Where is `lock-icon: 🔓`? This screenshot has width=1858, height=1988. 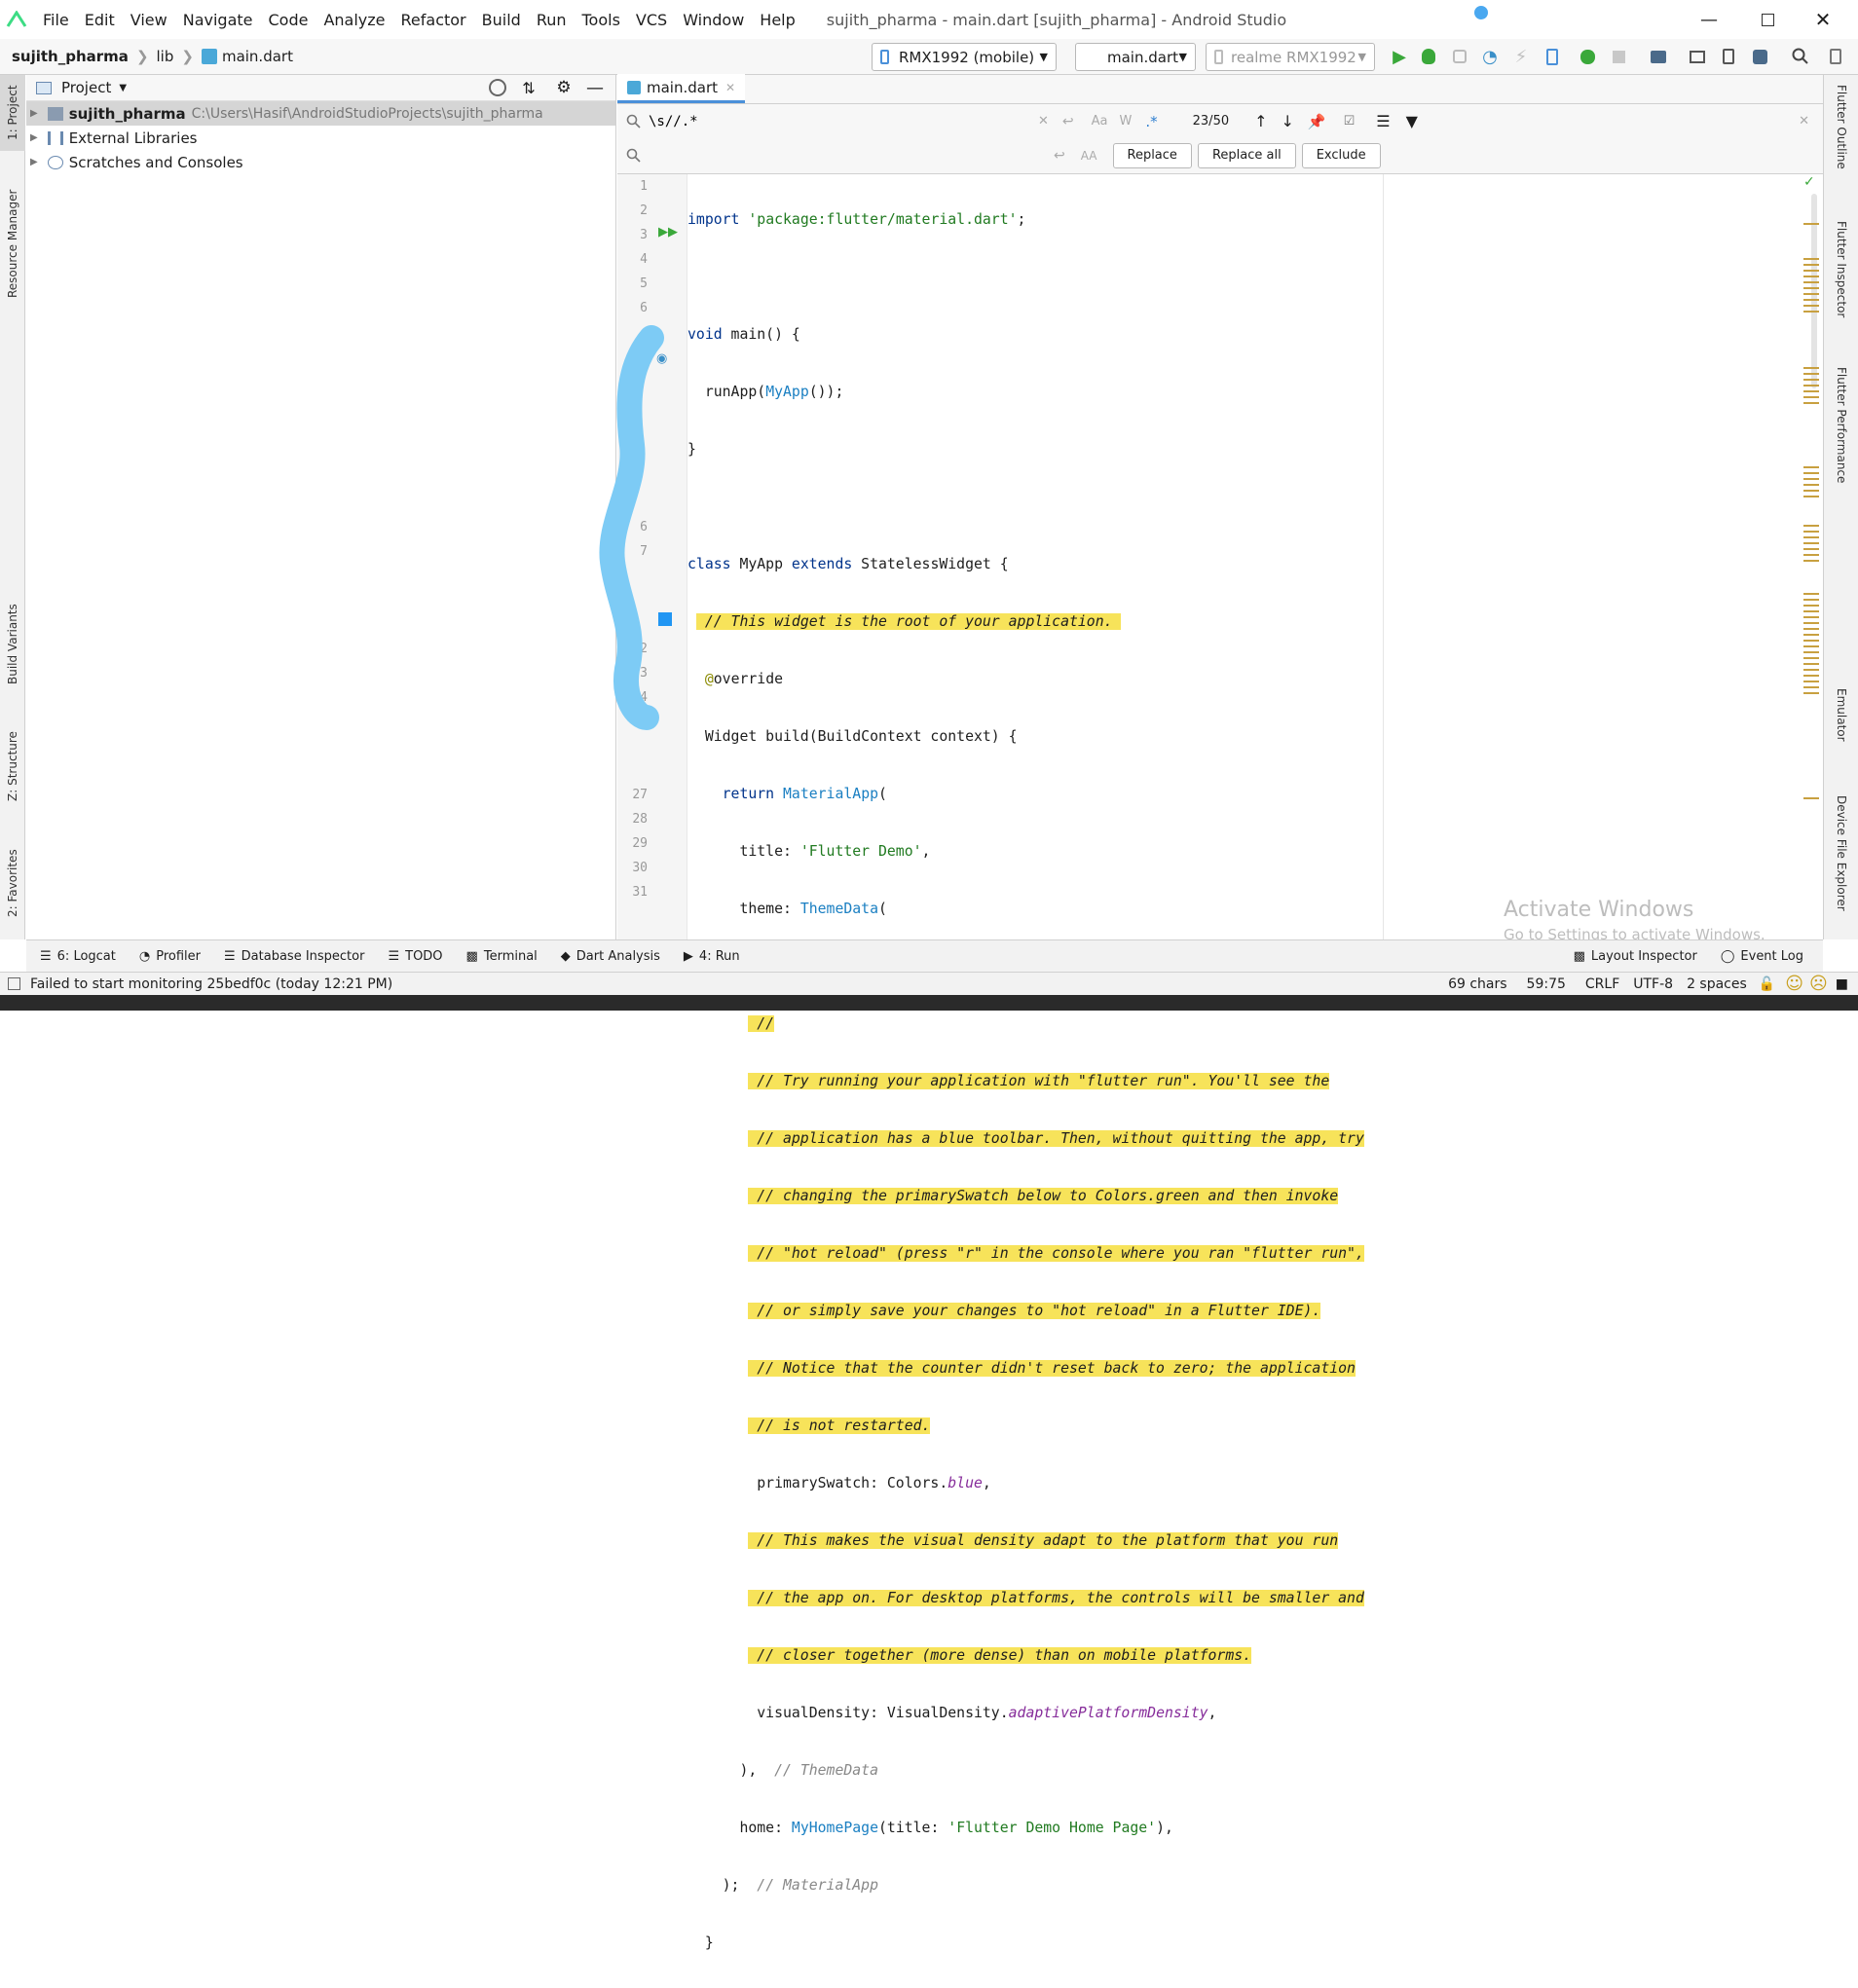
lock-icon: 🔓 is located at coordinates (1767, 984).